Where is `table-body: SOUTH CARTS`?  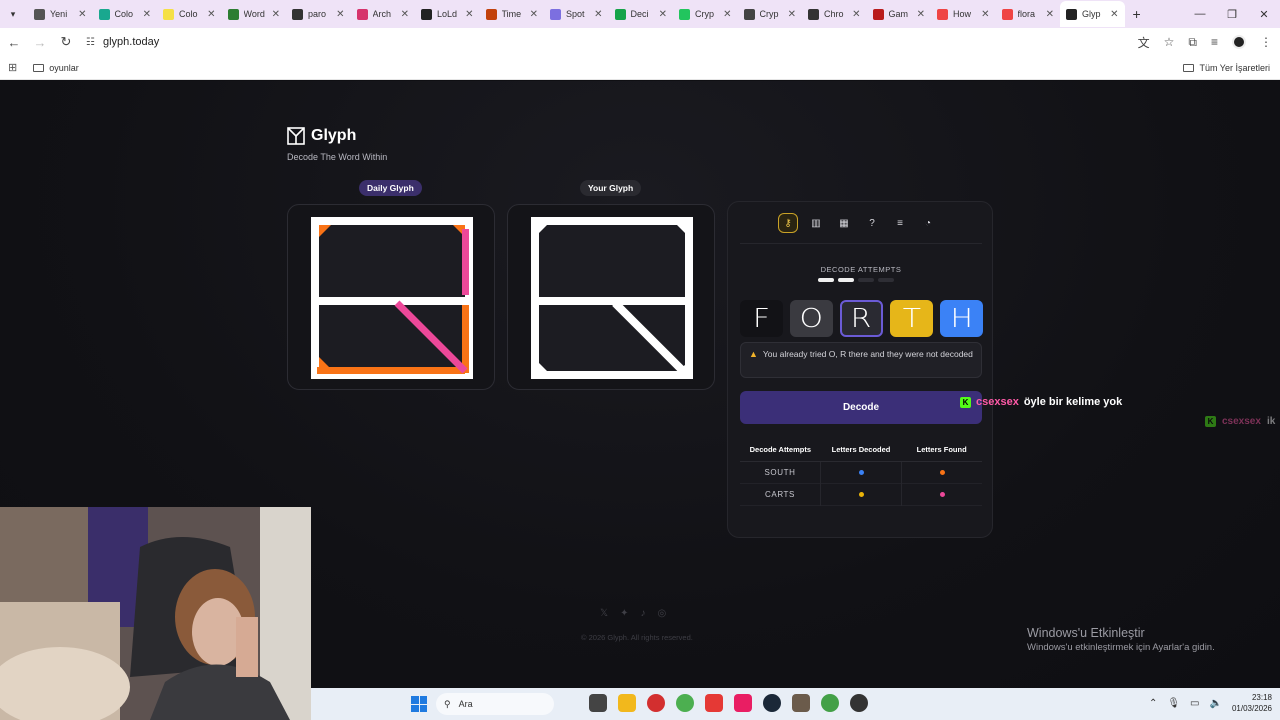
table-body: SOUTH CARTS is located at coordinates (861, 483).